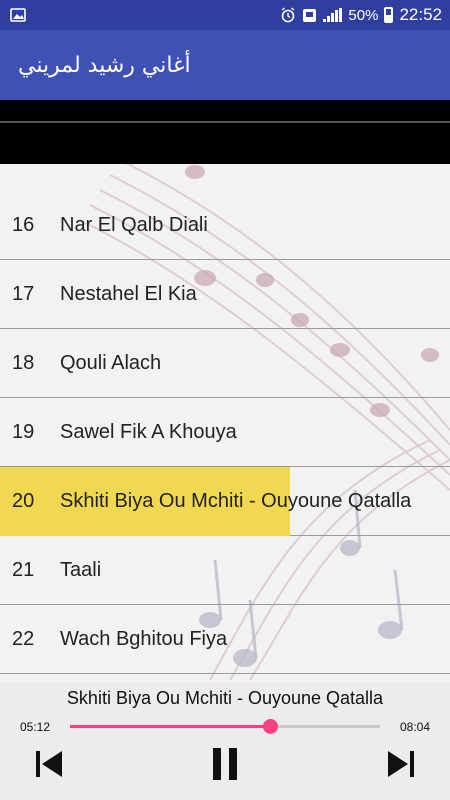 This screenshot has height=800, width=450. What do you see at coordinates (23, 224) in the screenshot?
I see `track-number: 16` at bounding box center [23, 224].